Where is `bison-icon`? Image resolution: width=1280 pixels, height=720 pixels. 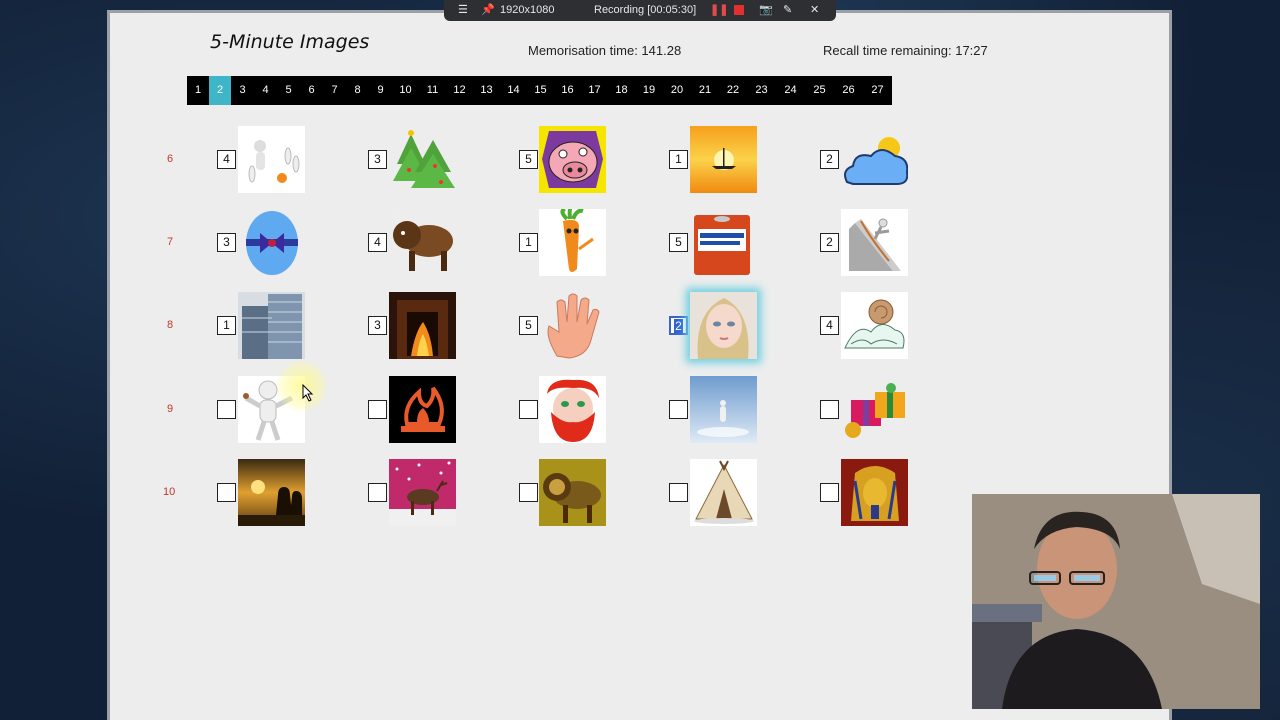
bison-icon is located at coordinates (422, 242).